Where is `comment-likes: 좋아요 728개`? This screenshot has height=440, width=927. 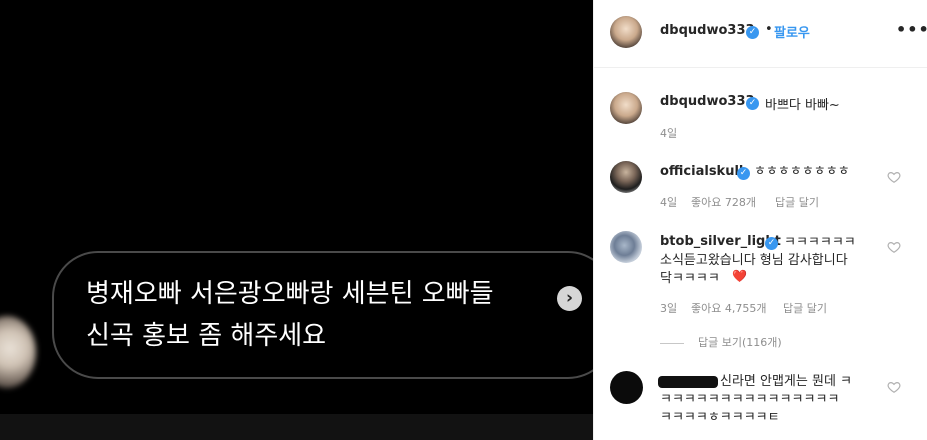
comment-likes: 좋아요 728개 is located at coordinates (723, 202).